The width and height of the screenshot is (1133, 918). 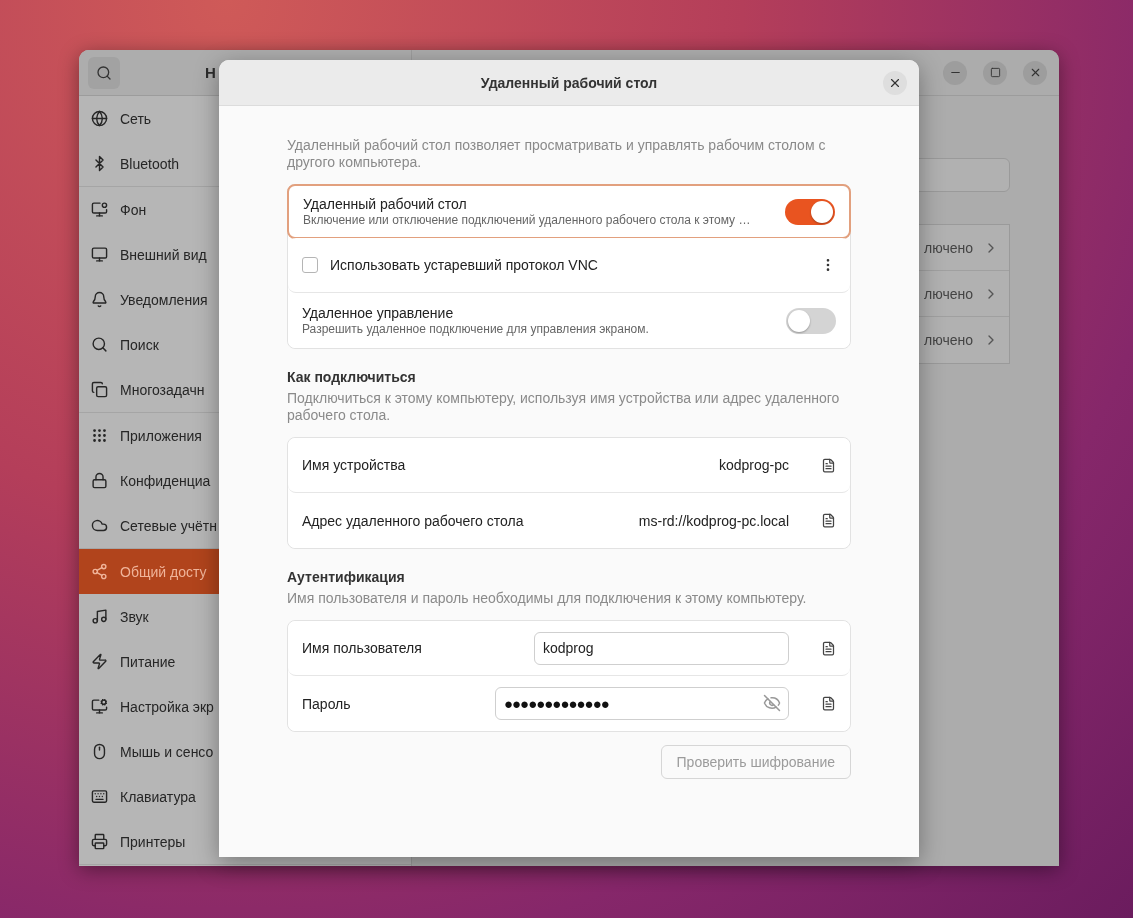 I want to click on window-title: Н, so click(x=210, y=72).